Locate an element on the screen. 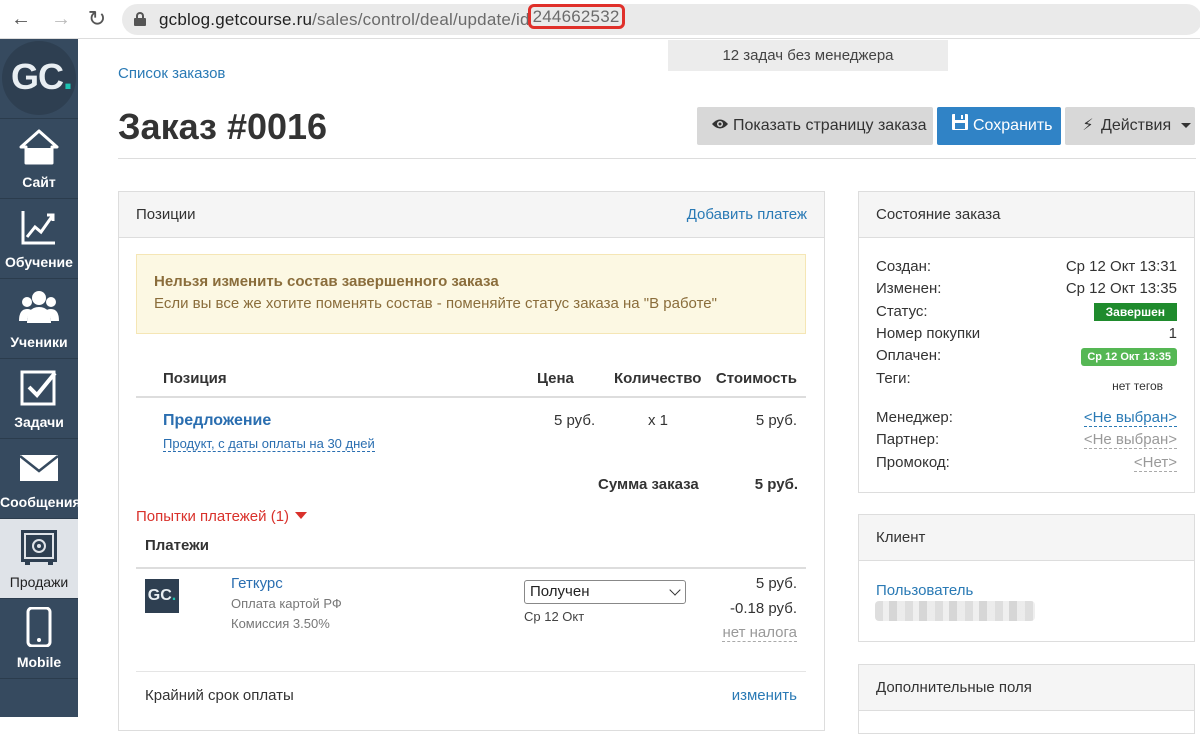 The image size is (1200, 734). back-icon: ← is located at coordinates (21, 19).